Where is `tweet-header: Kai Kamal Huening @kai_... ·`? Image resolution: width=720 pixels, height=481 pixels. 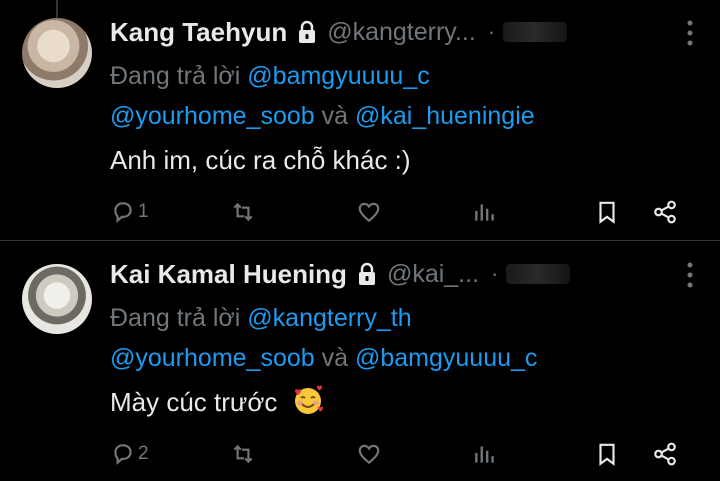
tweet-header: Kai Kamal Huening @kai_... · is located at coordinates (340, 274).